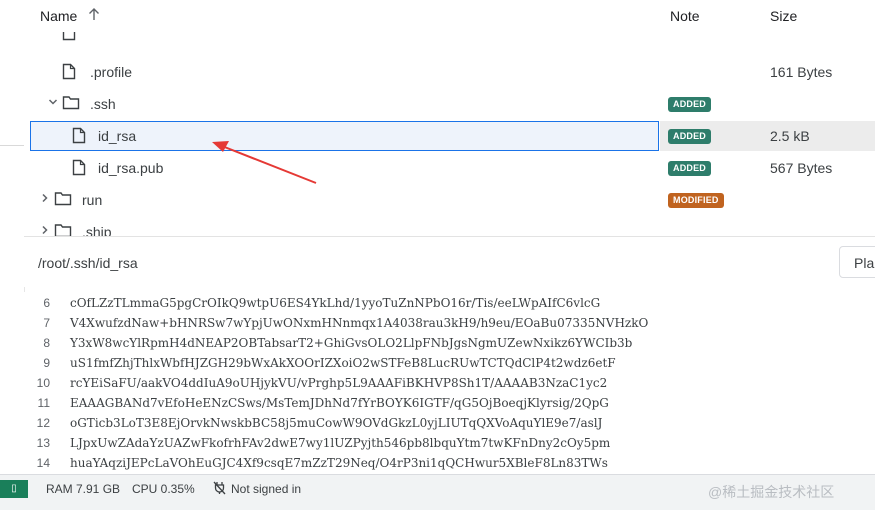 This screenshot has width=875, height=510. What do you see at coordinates (449, 226) in the screenshot?
I see `table-row-clipped-bottom: .ship` at bounding box center [449, 226].